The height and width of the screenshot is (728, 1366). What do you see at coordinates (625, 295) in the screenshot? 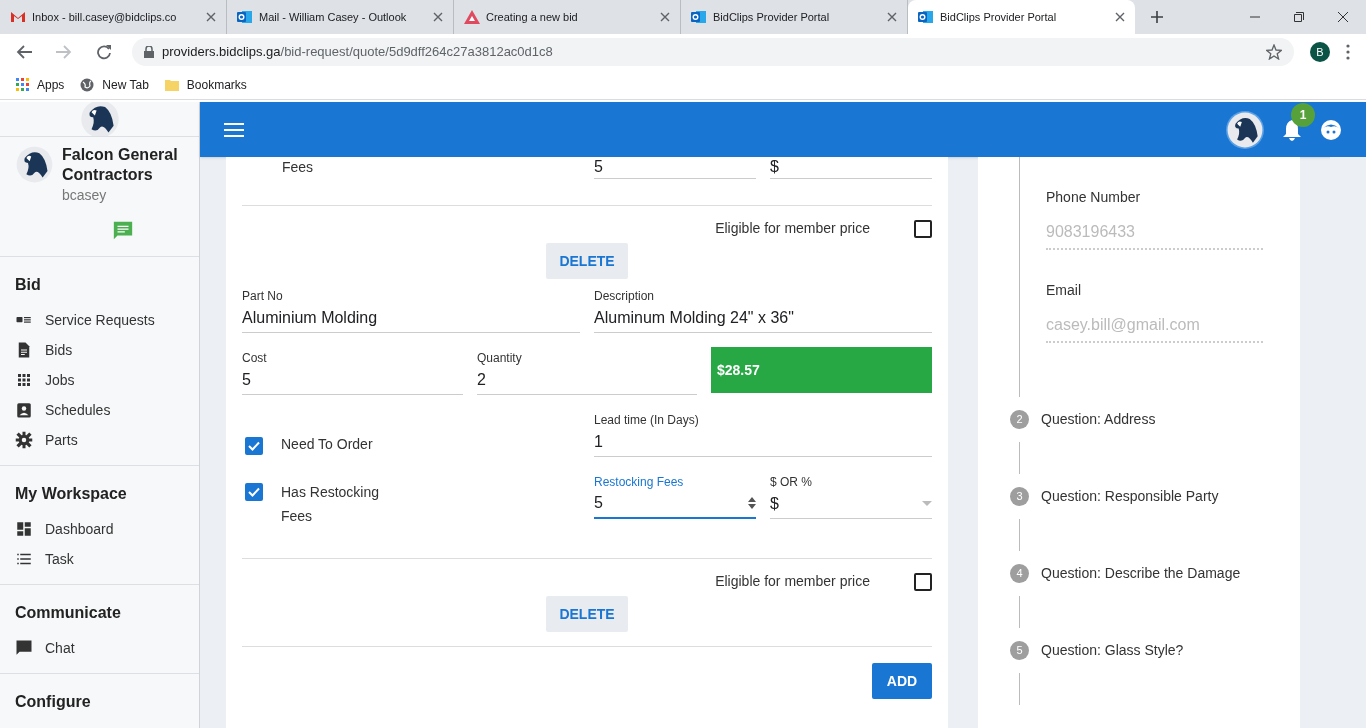
I see `field-label: Description` at bounding box center [625, 295].